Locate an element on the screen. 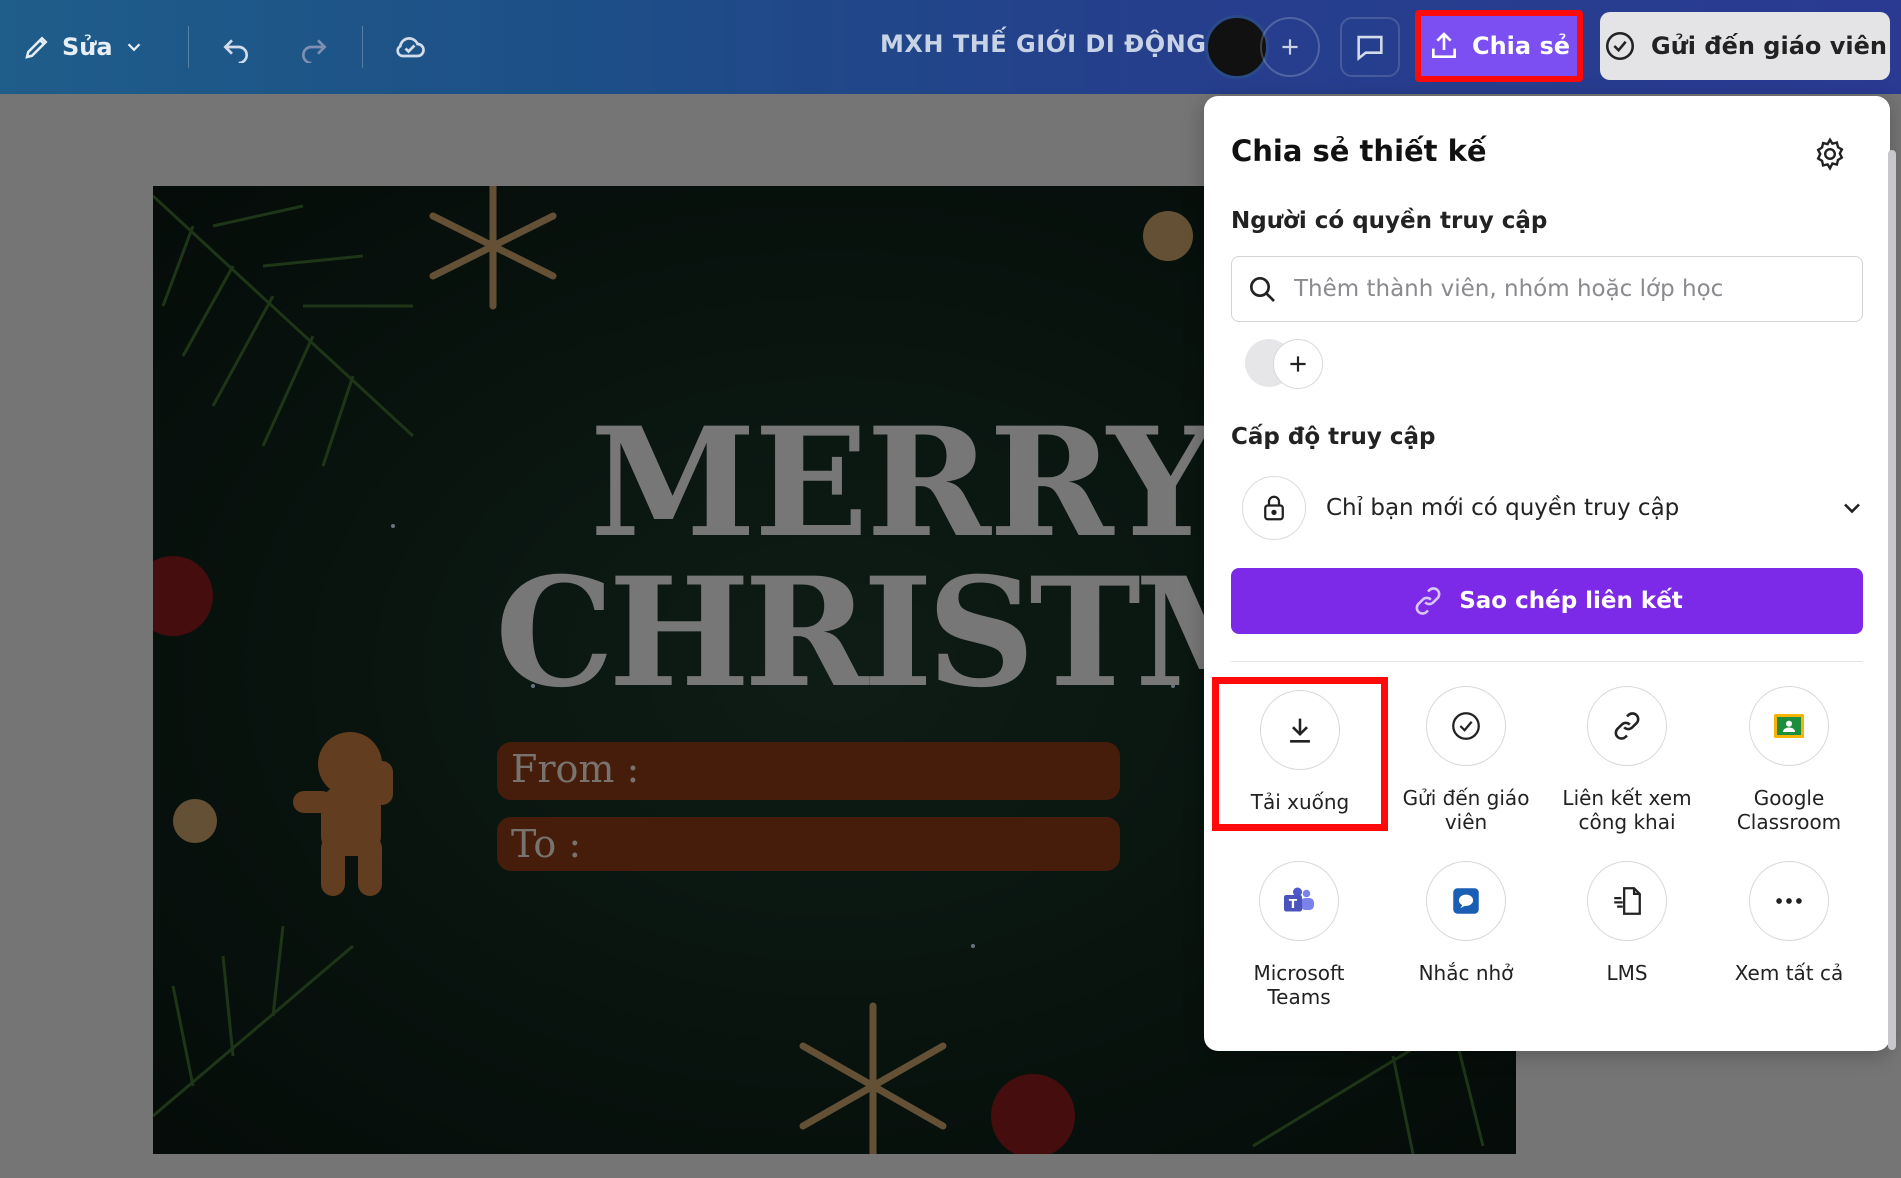  send-to-teacher-label: Gửi đến giáo viên is located at coordinates (1769, 46).